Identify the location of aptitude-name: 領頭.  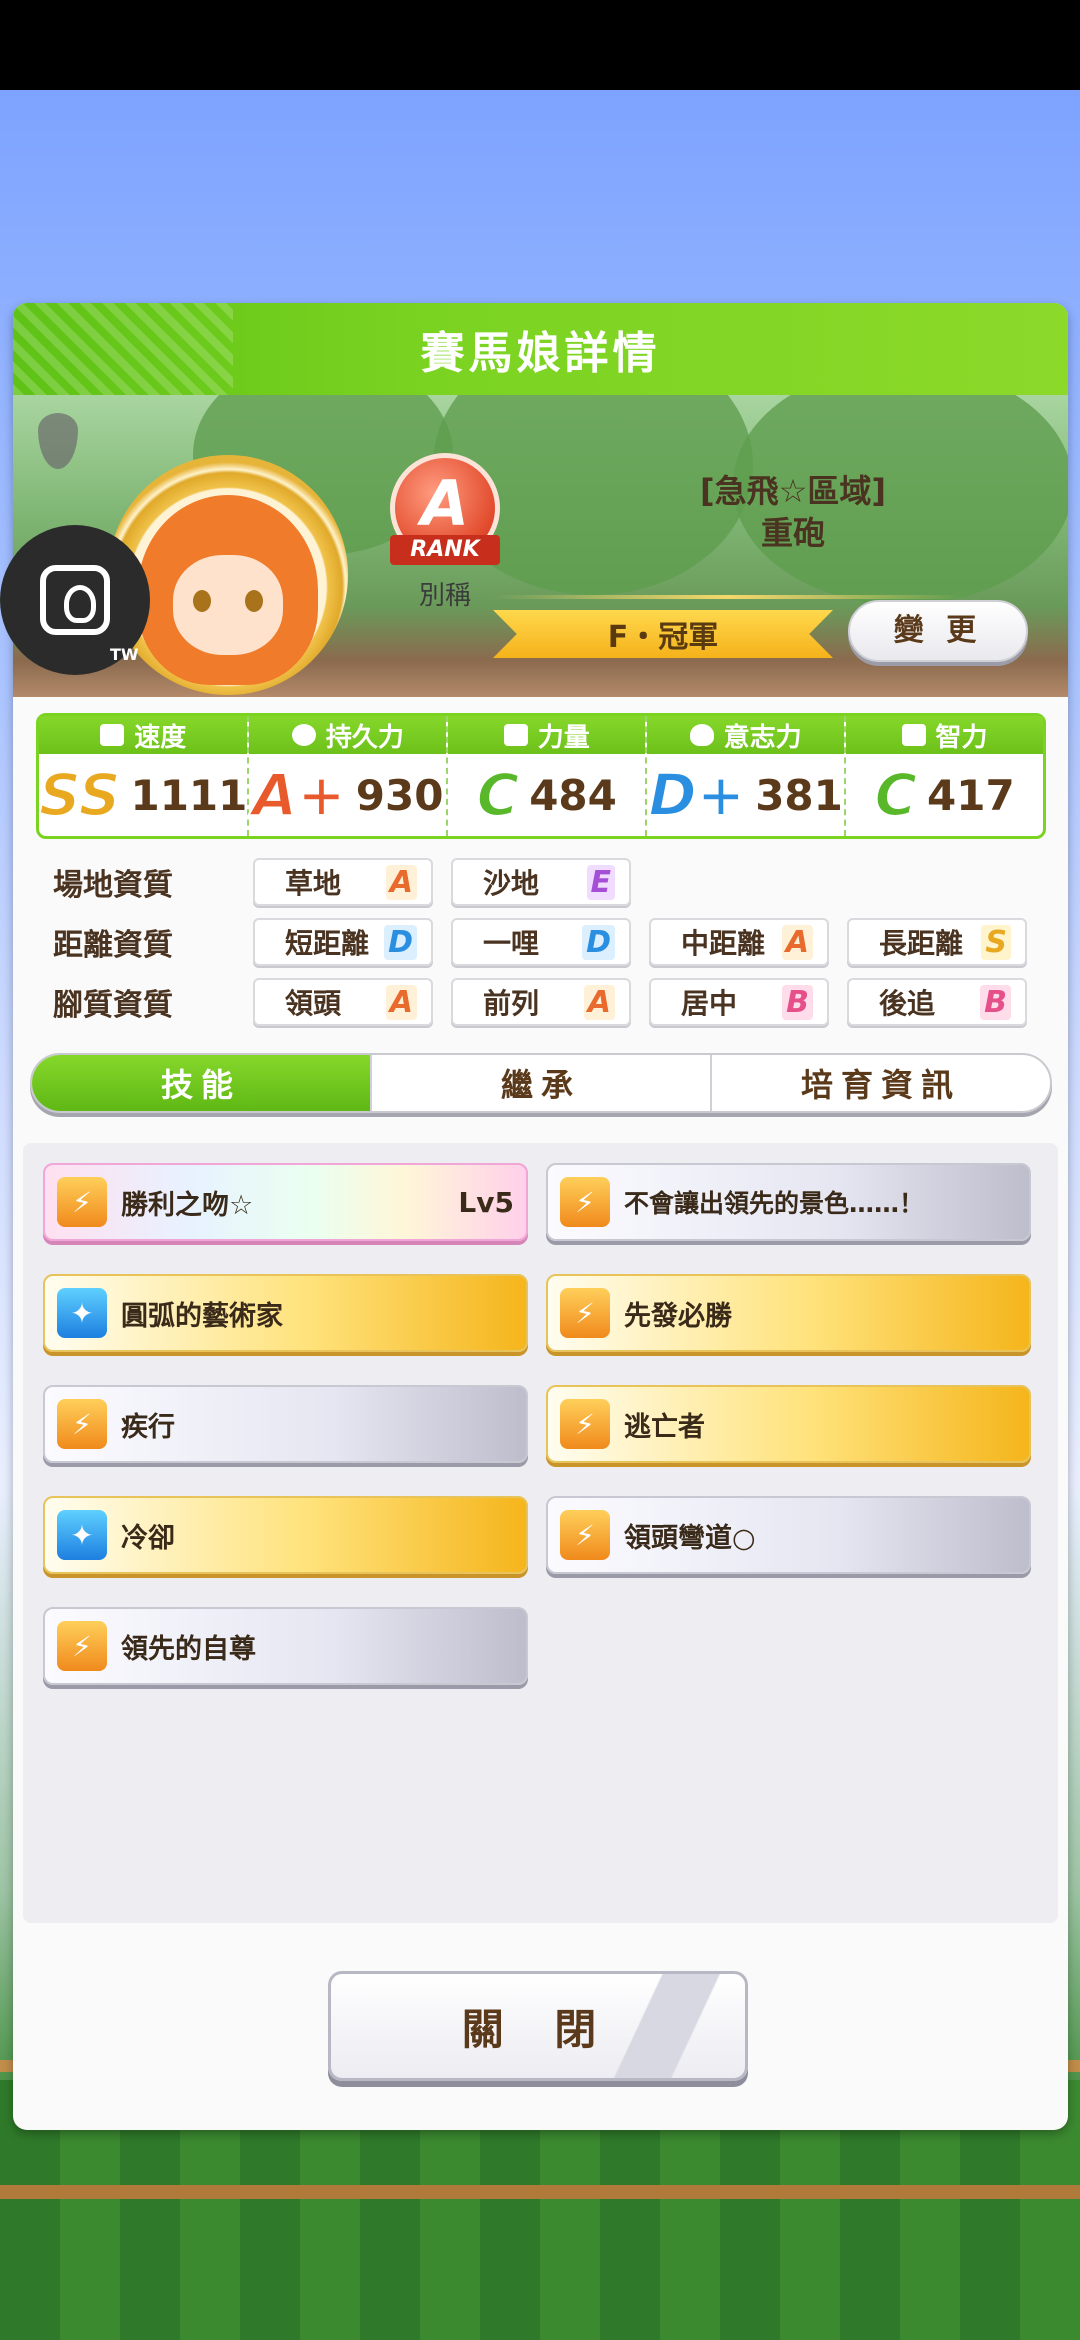
(313, 1003).